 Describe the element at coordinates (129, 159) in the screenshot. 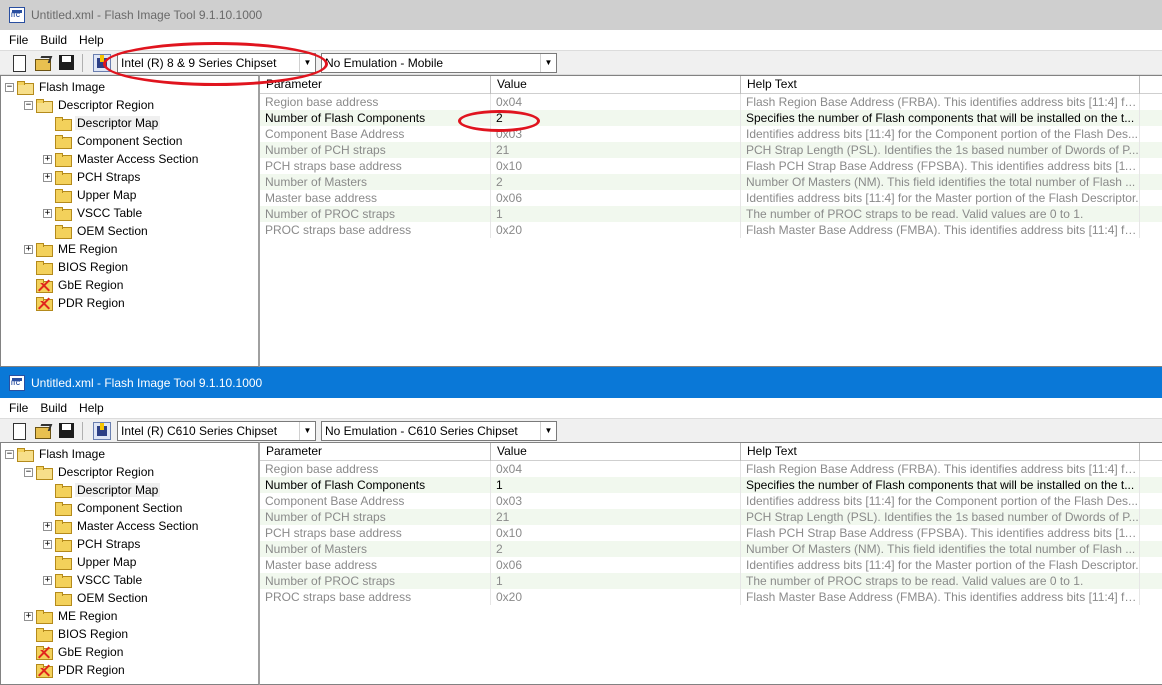

I see `tree-item: + Master Access Section` at that location.